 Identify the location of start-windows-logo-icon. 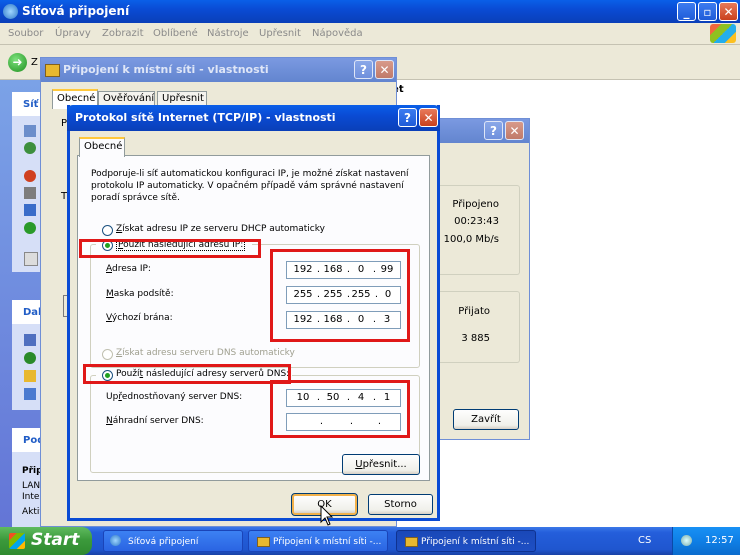
(17, 541).